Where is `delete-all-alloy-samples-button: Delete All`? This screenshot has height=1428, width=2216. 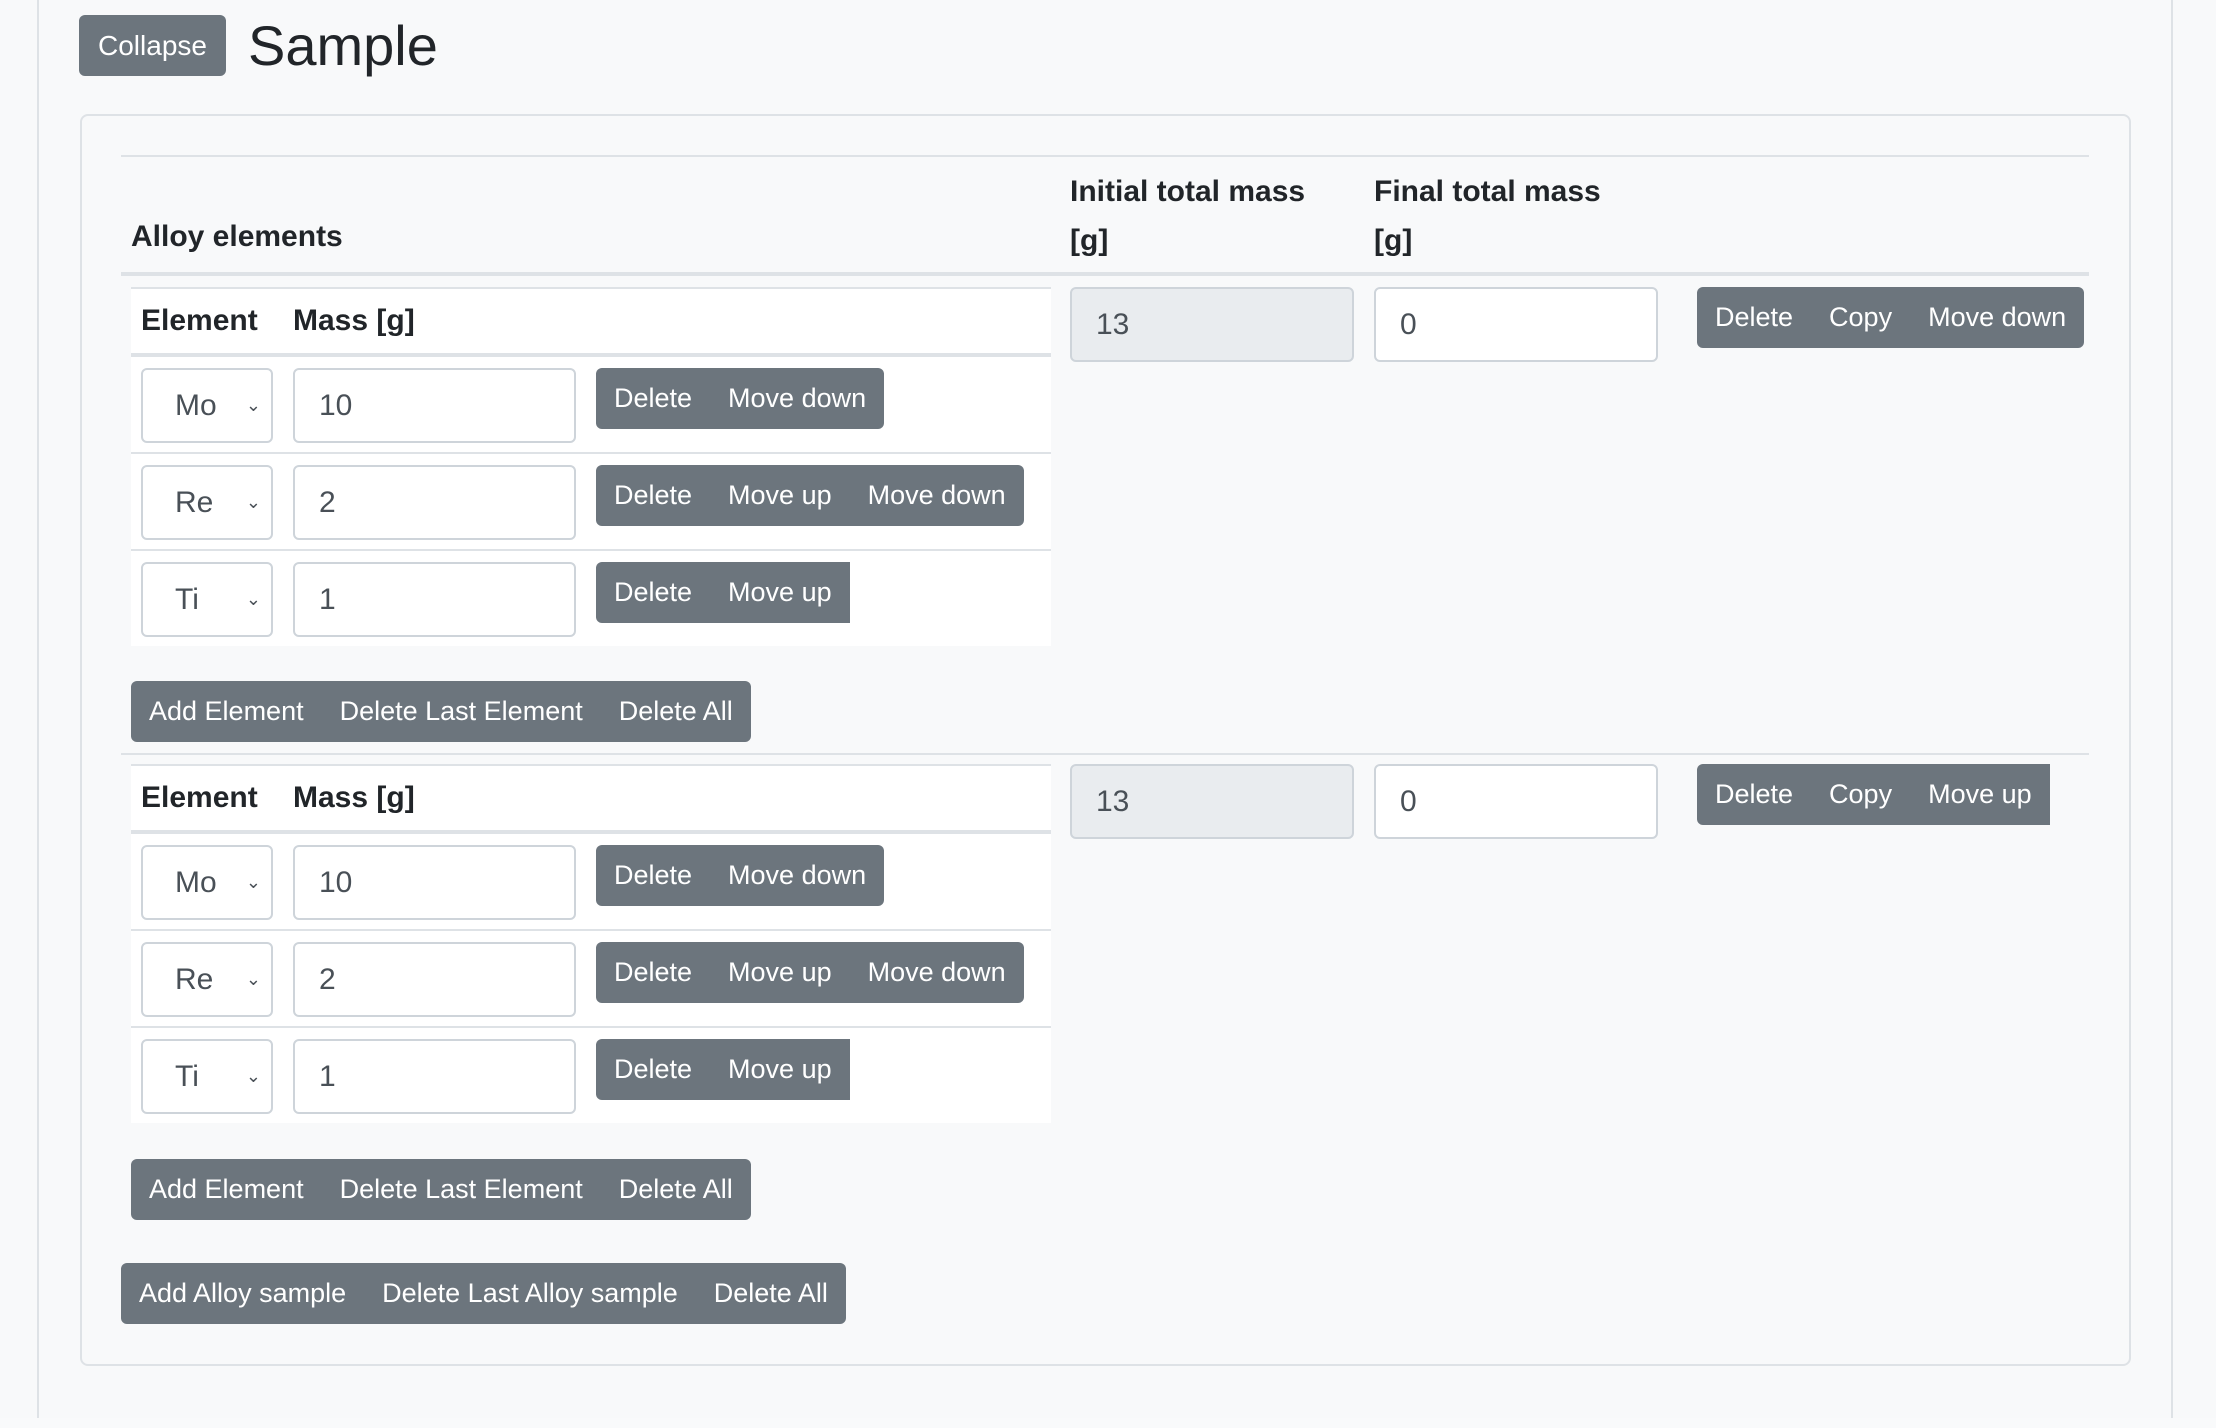 delete-all-alloy-samples-button: Delete All is located at coordinates (770, 1293).